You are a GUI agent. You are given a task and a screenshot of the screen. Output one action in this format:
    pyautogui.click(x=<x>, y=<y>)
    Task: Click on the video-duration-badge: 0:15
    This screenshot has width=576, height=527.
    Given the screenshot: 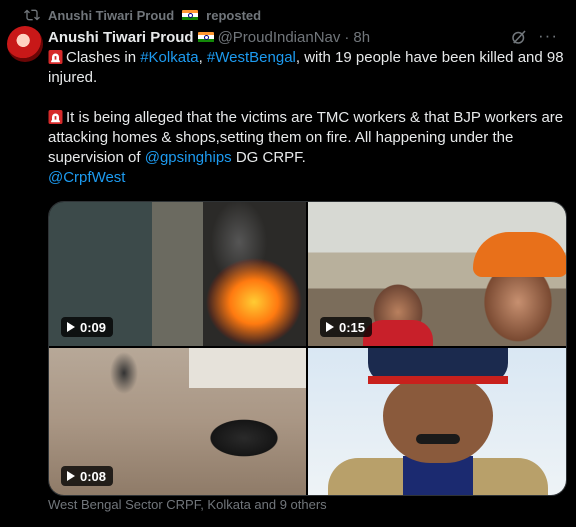 What is the action you would take?
    pyautogui.click(x=346, y=327)
    